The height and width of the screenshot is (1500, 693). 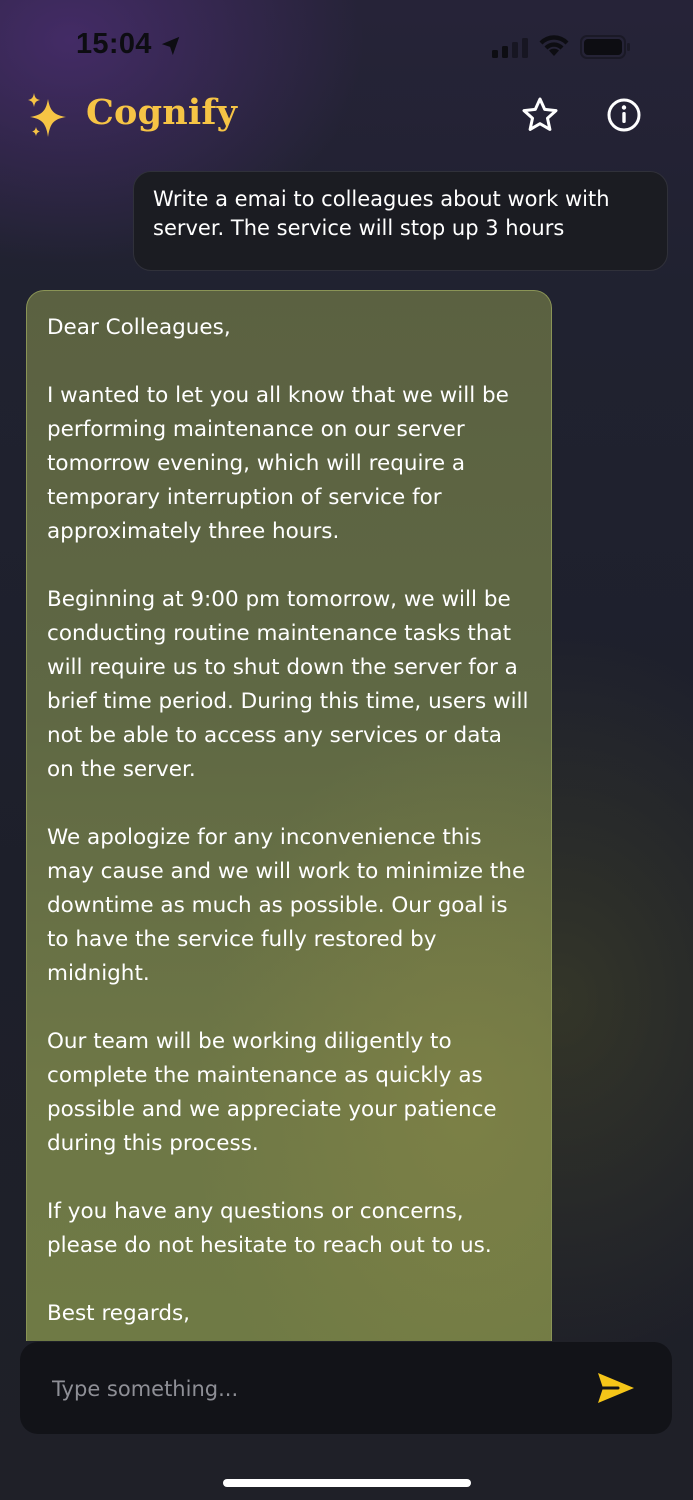 I want to click on message-composer, so click(x=346, y=1388).